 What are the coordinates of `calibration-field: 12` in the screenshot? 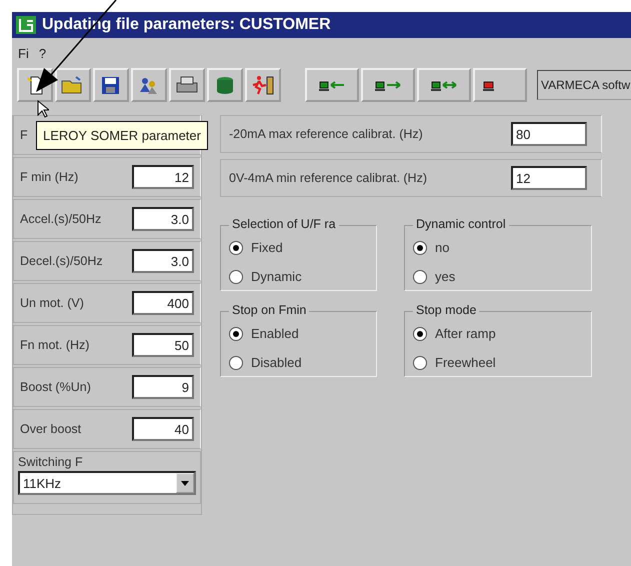 It's located at (549, 178).